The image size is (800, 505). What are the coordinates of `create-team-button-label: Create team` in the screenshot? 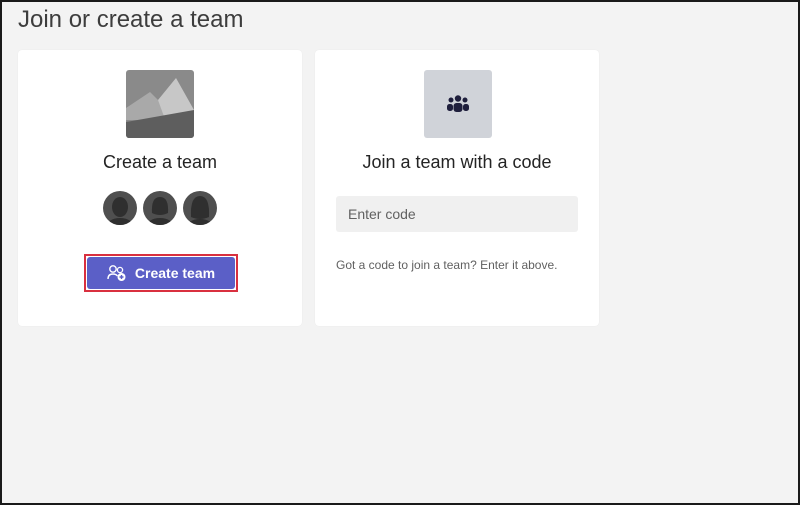 It's located at (175, 273).